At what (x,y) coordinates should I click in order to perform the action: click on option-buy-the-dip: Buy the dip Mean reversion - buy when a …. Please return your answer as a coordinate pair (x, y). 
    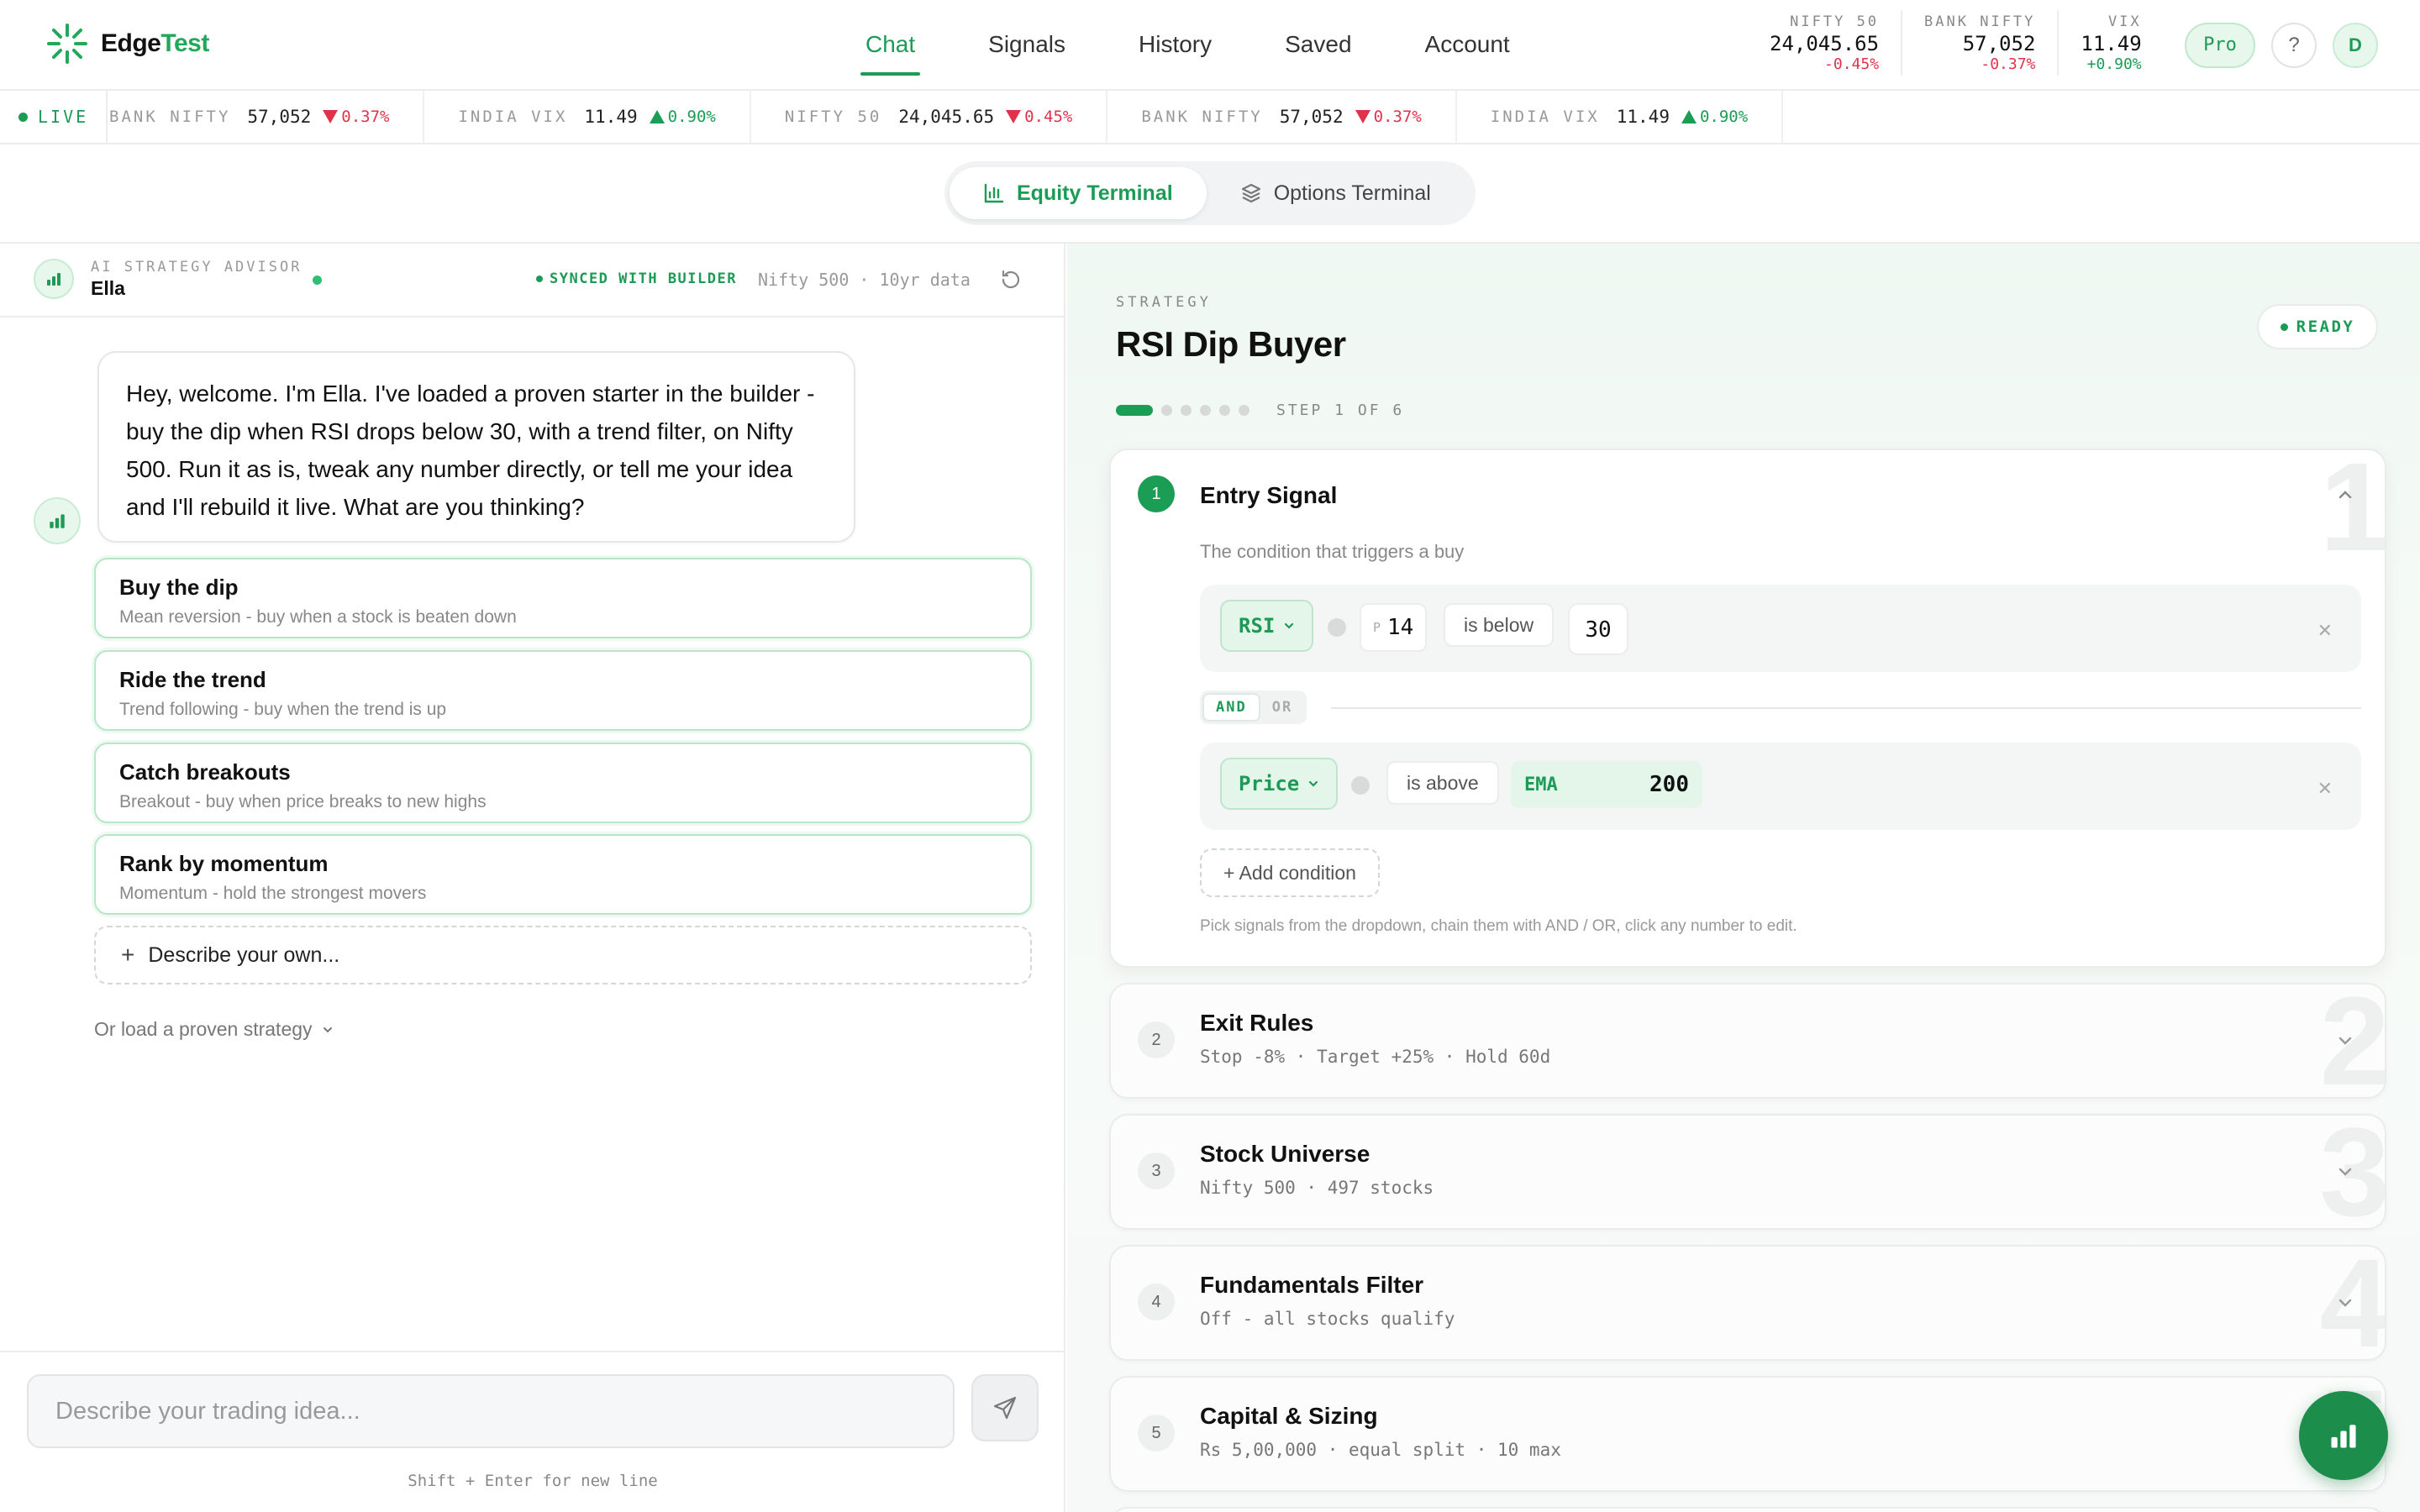
    Looking at the image, I should click on (563, 598).